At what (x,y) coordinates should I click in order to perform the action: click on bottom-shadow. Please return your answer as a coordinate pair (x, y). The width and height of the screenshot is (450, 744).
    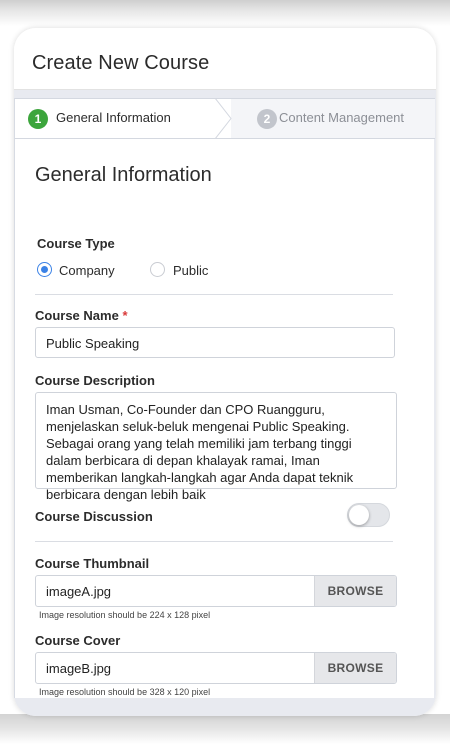
    Looking at the image, I should click on (225, 729).